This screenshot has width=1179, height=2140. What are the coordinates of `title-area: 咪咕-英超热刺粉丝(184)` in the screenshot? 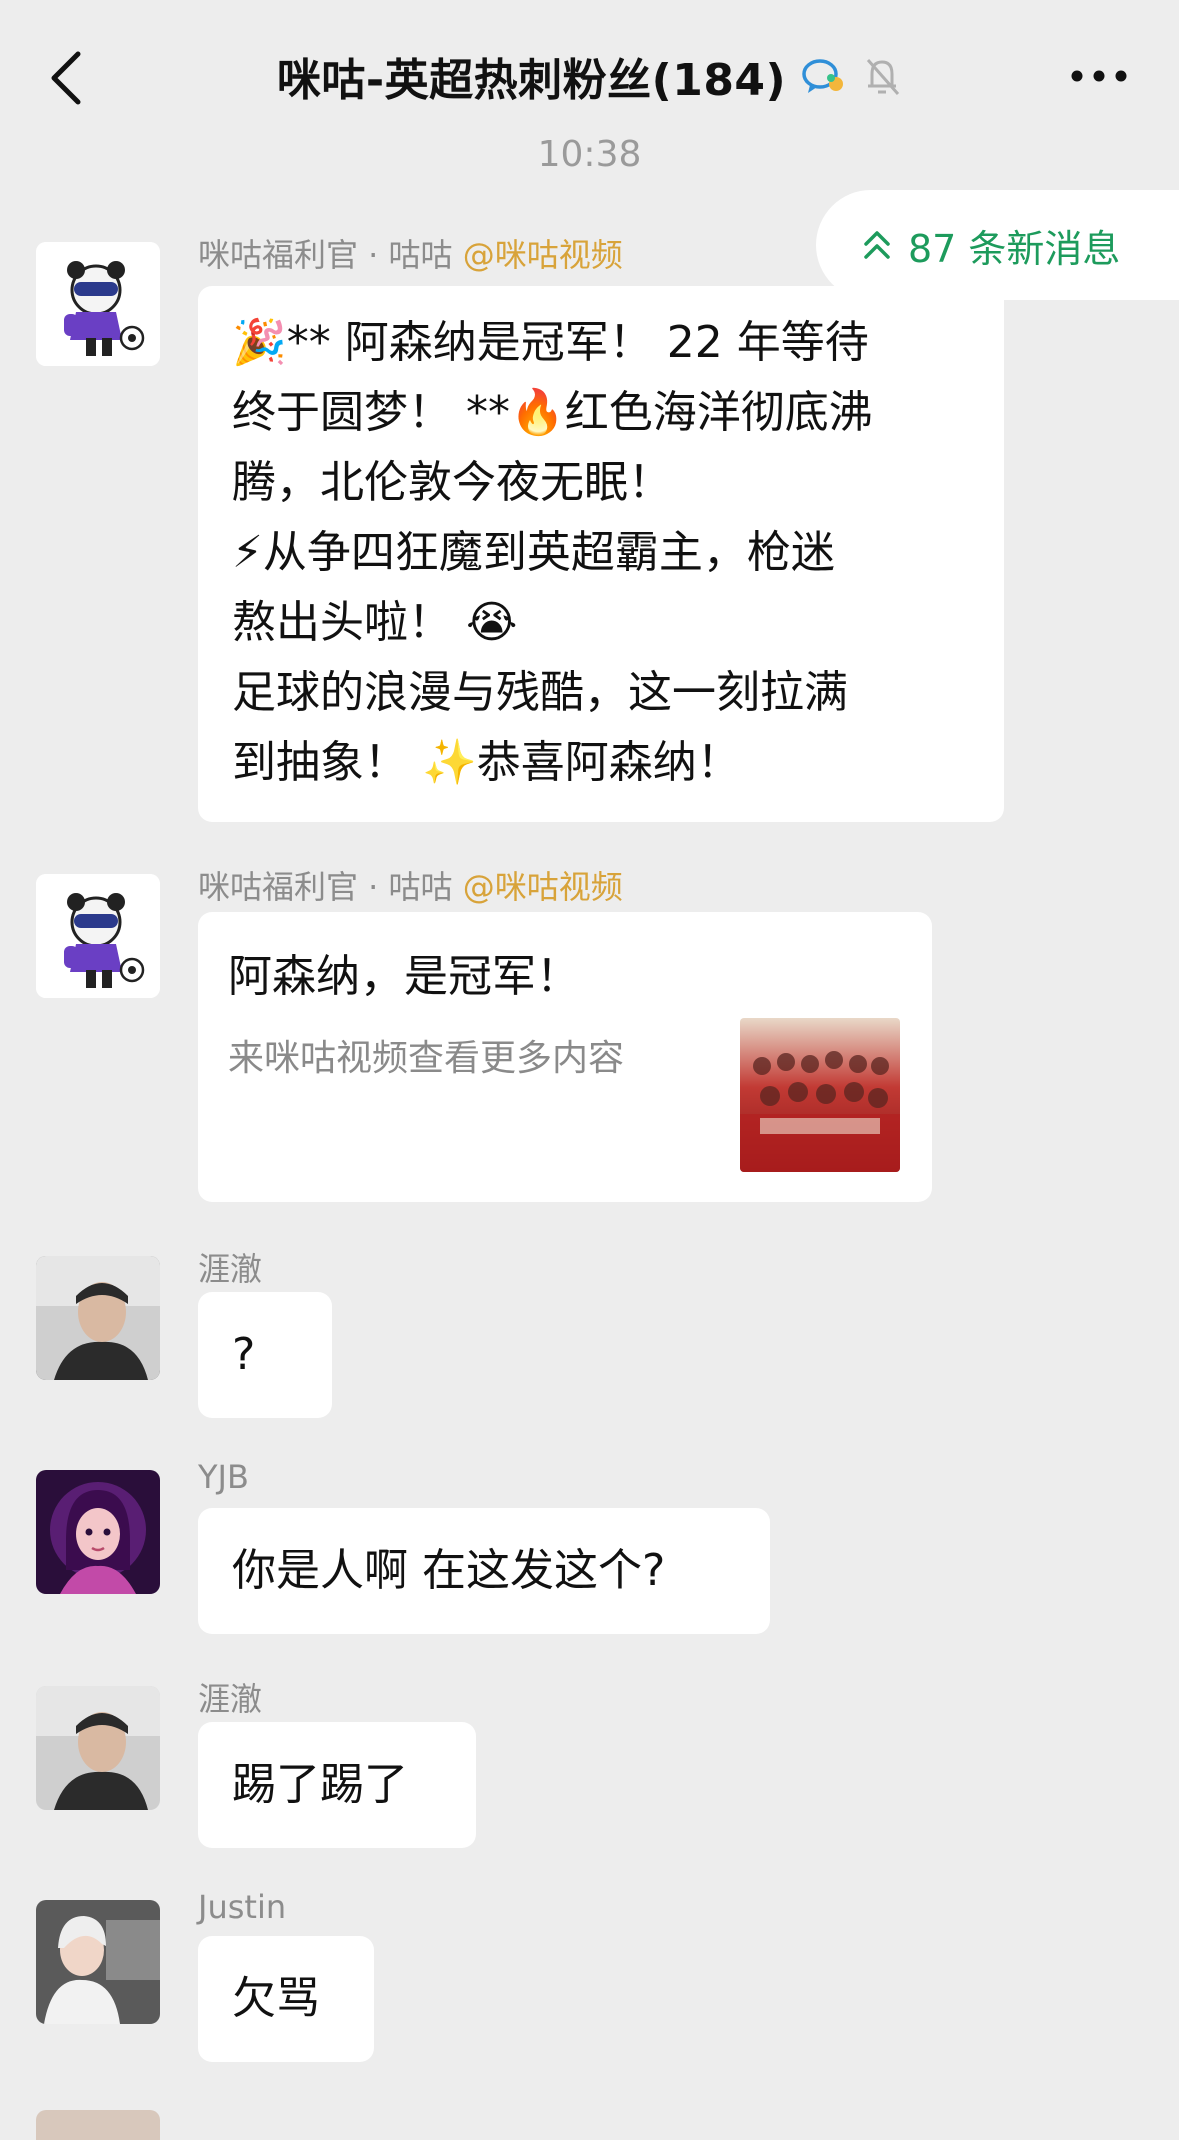 It's located at (589, 76).